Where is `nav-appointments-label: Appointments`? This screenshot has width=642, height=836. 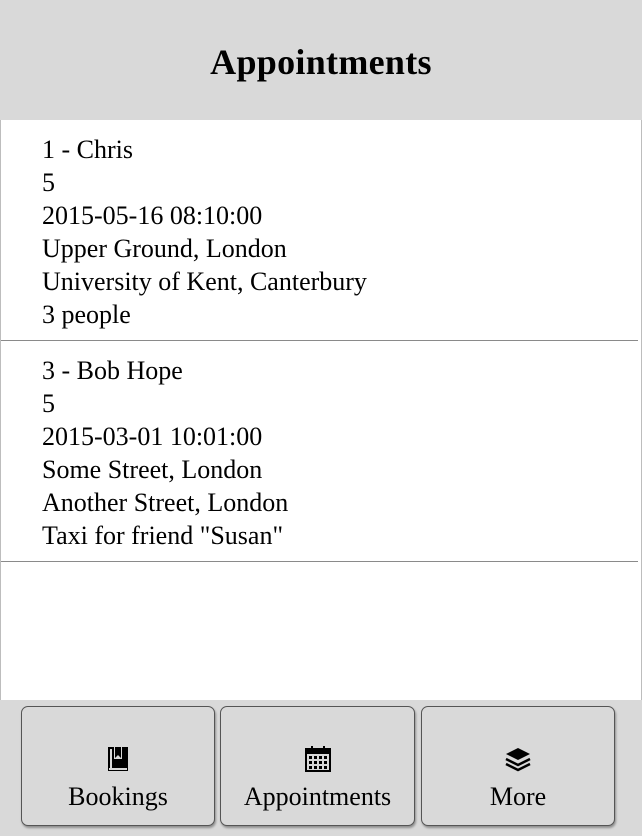 nav-appointments-label: Appointments is located at coordinates (317, 796).